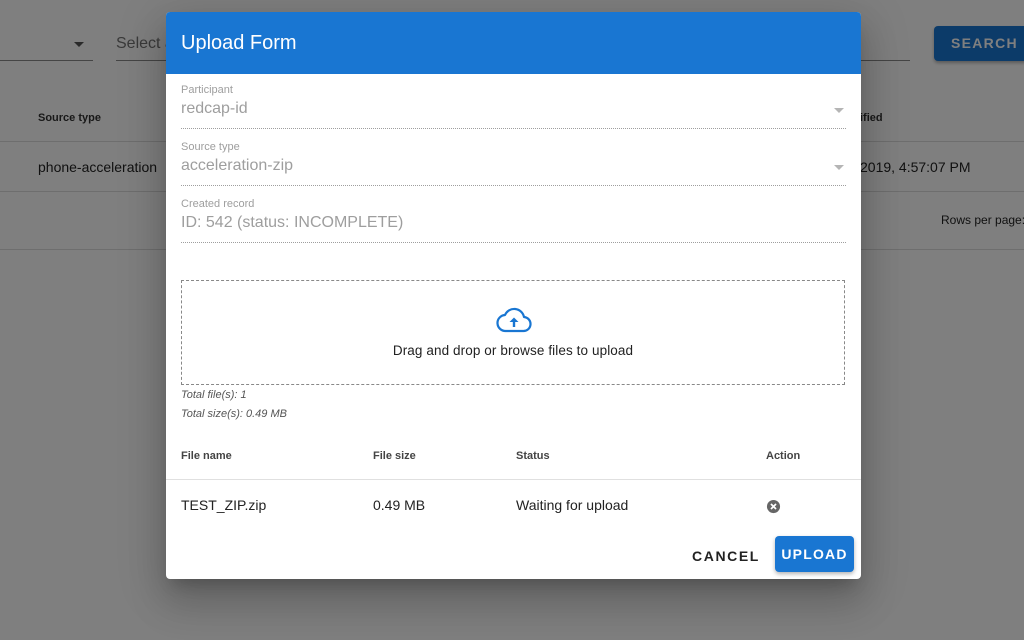 This screenshot has width=1024, height=640. I want to click on participant-select: Participant redcap-id, so click(513, 106).